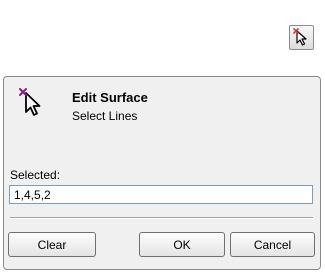 This screenshot has height=273, width=325. I want to click on selected-input, so click(161, 194).